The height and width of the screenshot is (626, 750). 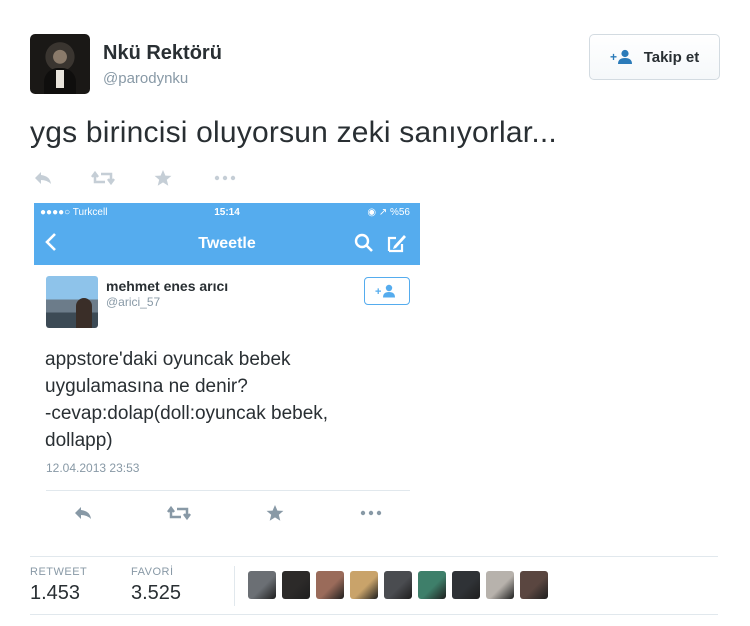 I want to click on embedded-avatar, so click(x=72, y=302).